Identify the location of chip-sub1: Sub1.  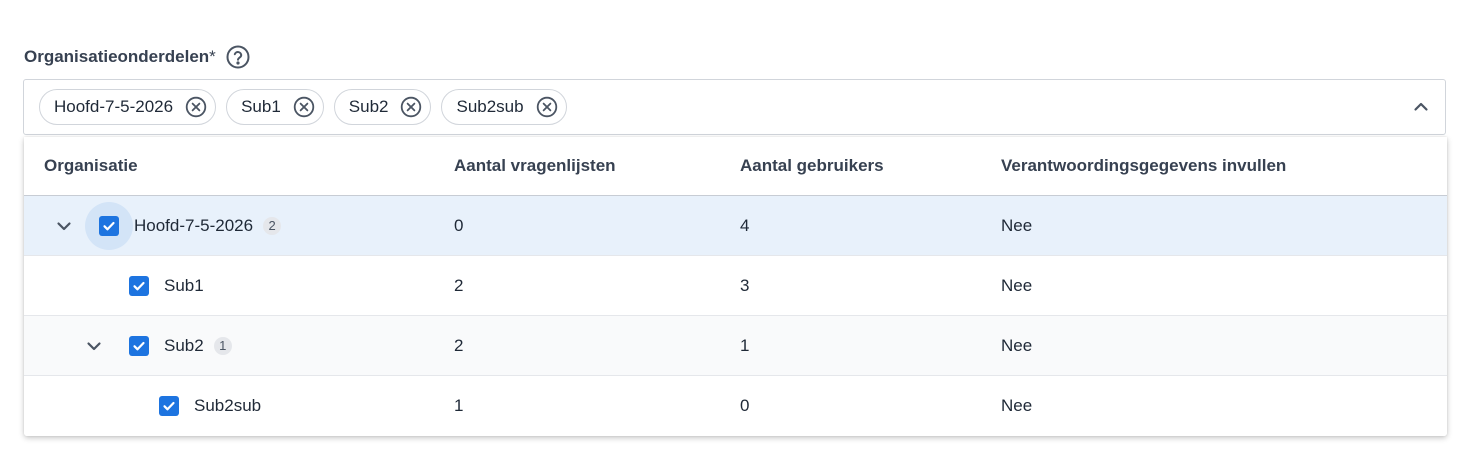
(275, 107).